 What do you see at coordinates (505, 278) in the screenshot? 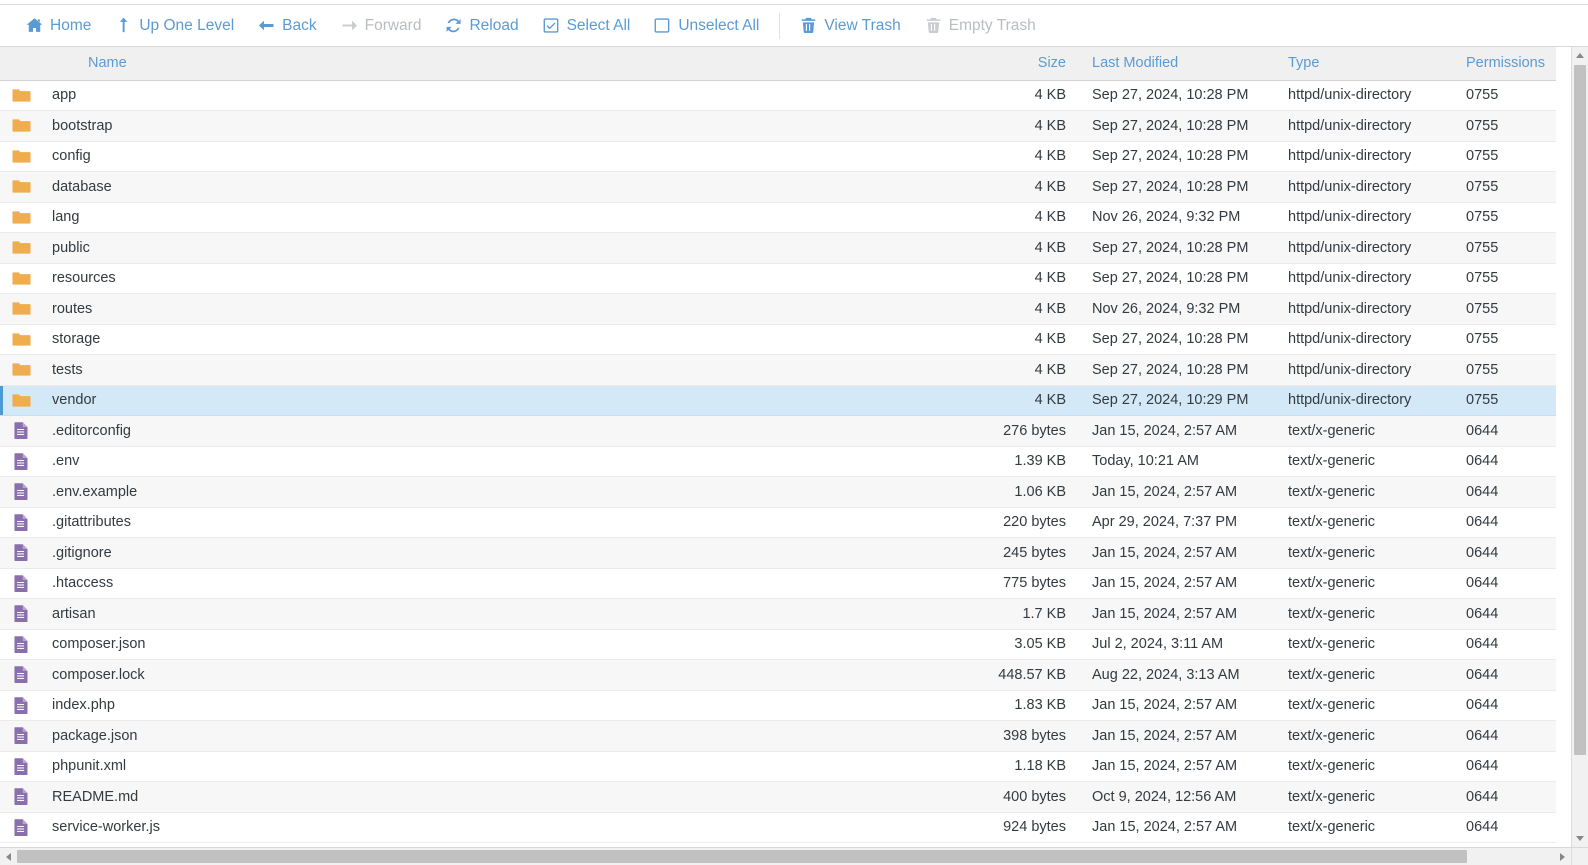
I see `file-name-cell: resources` at bounding box center [505, 278].